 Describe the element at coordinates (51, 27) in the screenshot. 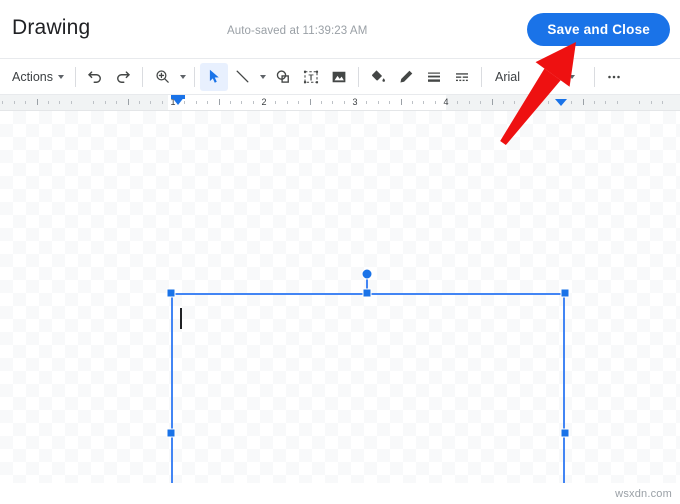

I see `page-title: Drawing` at that location.